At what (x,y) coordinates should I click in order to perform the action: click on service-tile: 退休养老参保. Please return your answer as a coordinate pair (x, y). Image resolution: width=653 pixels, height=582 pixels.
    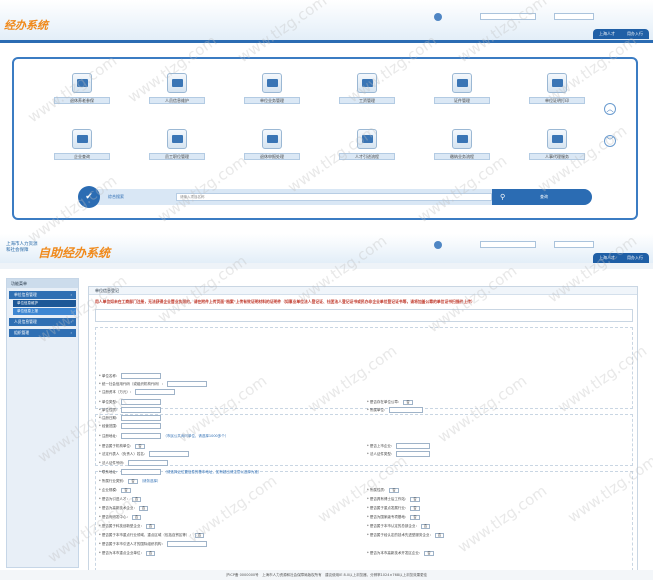
    Looking at the image, I should click on (82, 93).